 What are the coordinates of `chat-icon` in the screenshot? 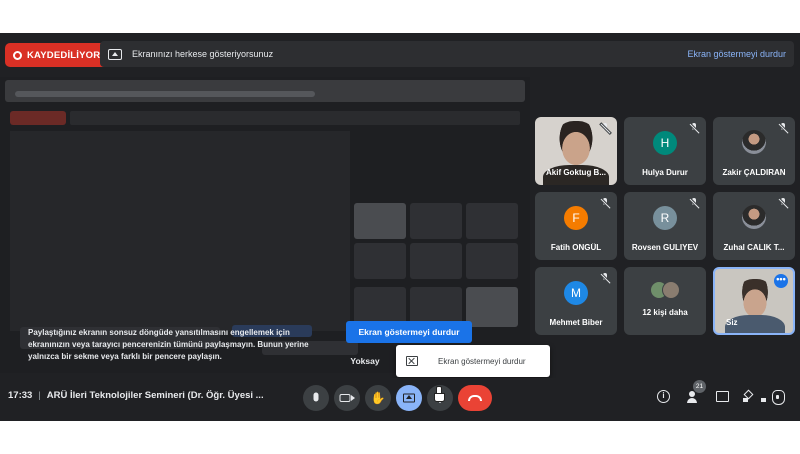 It's located at (722, 397).